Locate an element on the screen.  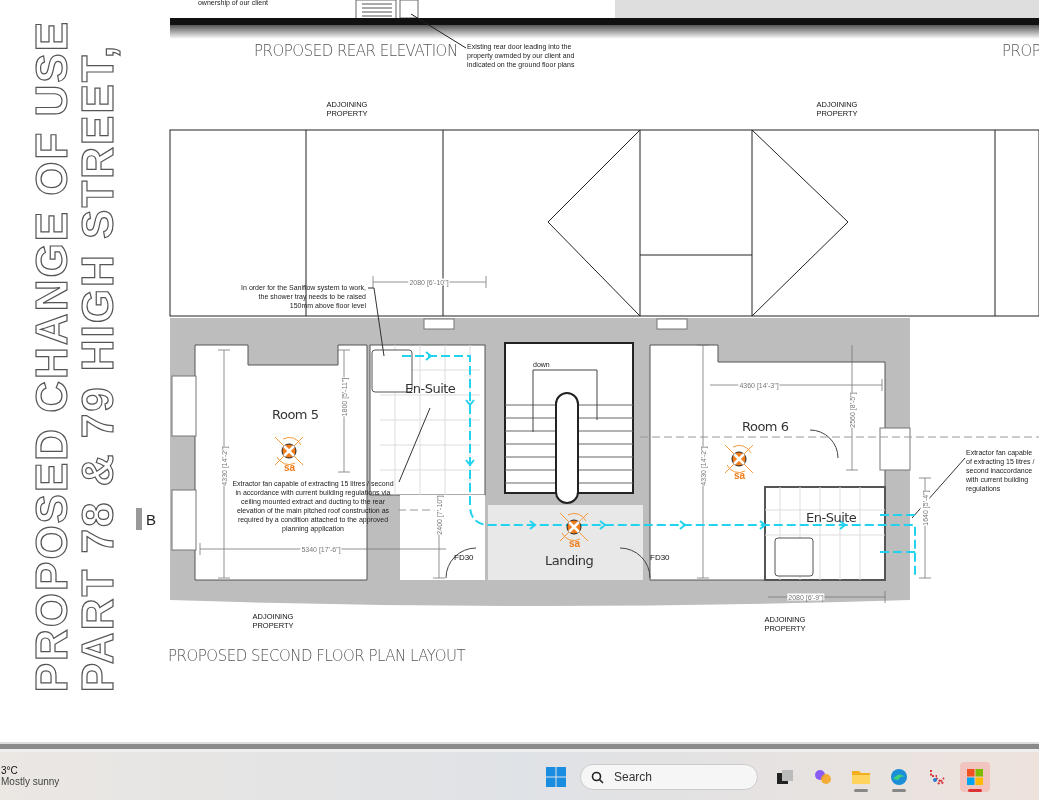
drawing-title: PART 78 & 79 HIGH STREET, is located at coordinates (98, 367).